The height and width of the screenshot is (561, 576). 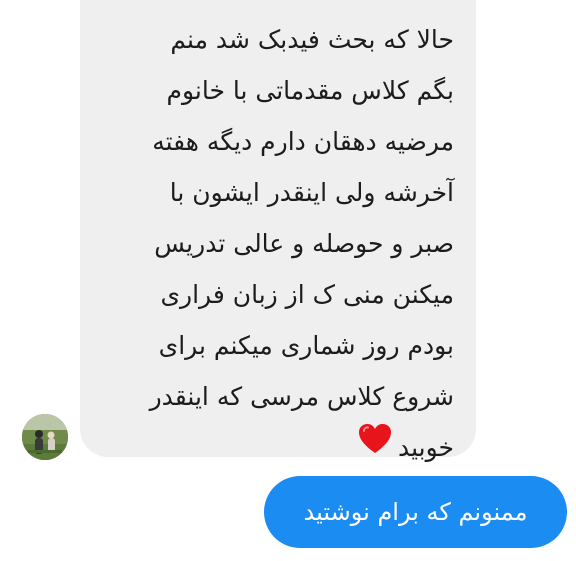 I want to click on message-line: آخرشه ولی اینقدر ایشون با, so click(x=311, y=192).